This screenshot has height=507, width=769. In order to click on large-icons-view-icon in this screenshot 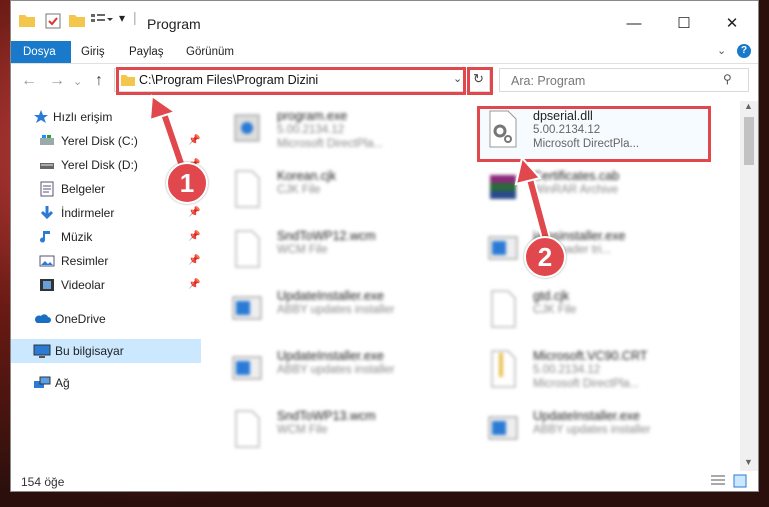, I will do `click(740, 482)`.